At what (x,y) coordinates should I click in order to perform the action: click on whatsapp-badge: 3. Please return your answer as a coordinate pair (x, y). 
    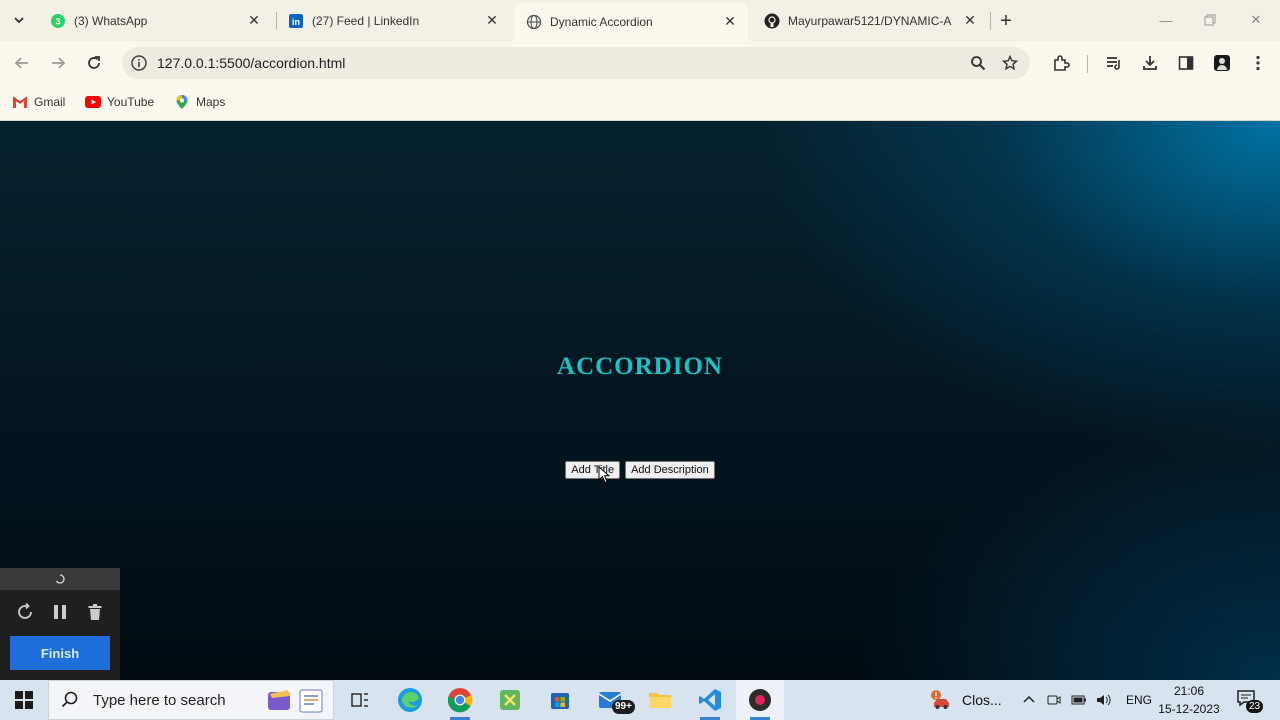
    Looking at the image, I should click on (57, 21).